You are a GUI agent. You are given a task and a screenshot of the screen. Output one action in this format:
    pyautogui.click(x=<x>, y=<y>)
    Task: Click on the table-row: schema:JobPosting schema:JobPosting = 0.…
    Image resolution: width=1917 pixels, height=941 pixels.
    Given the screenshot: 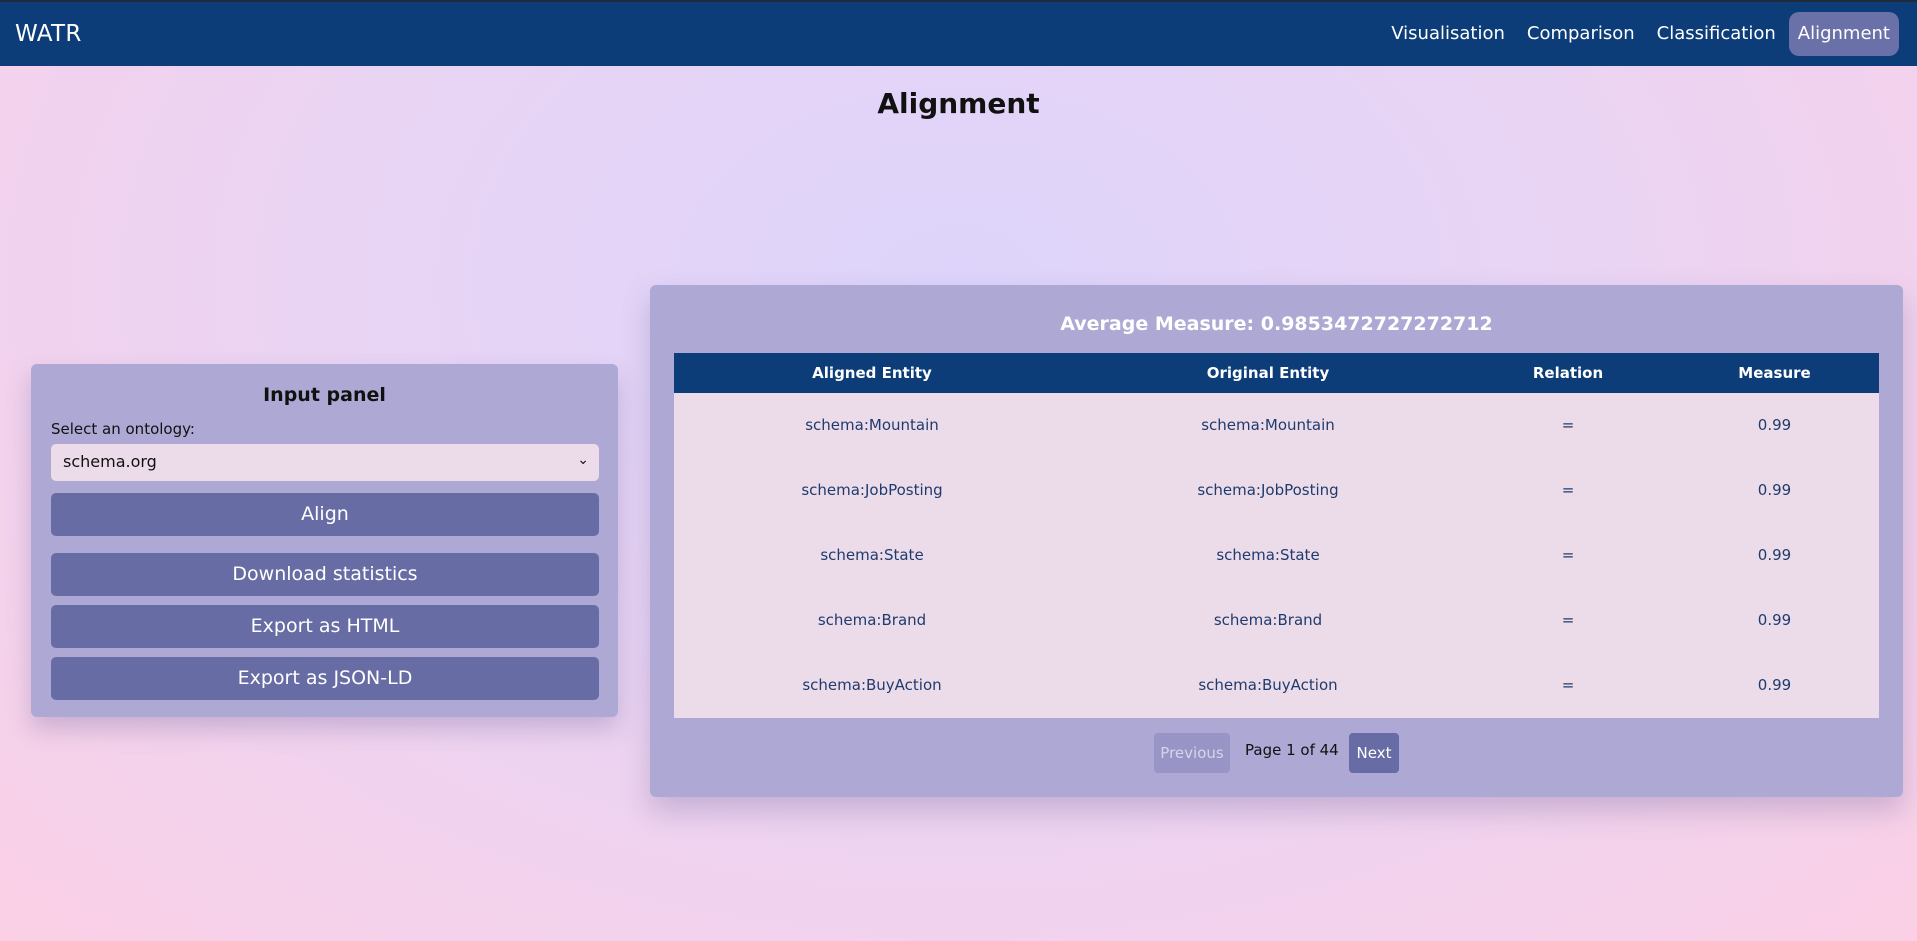 What is the action you would take?
    pyautogui.click(x=1276, y=490)
    